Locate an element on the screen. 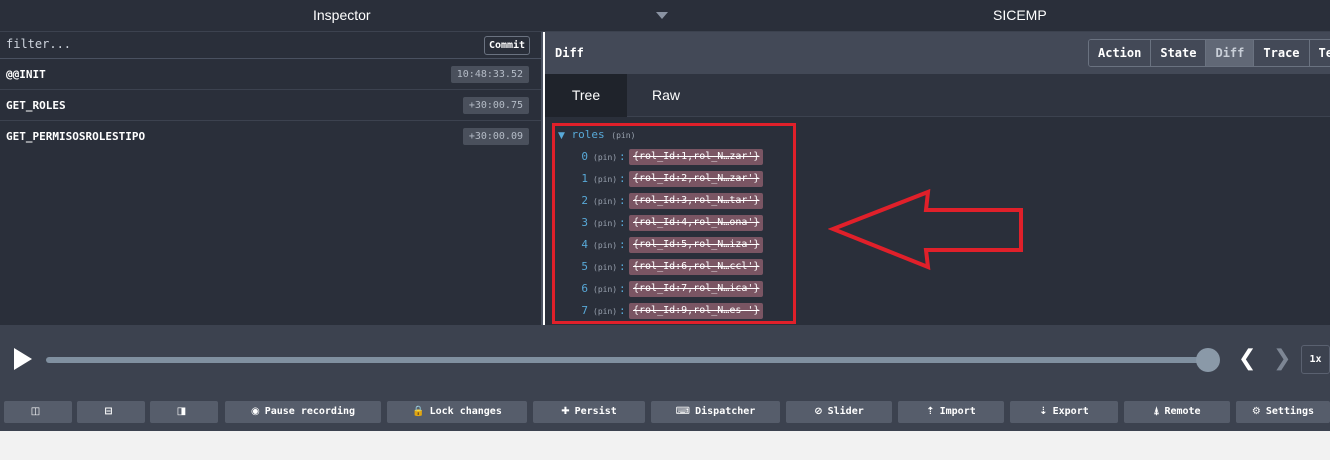 The width and height of the screenshot is (1330, 460). settings-button: ⚙ Settings is located at coordinates (1283, 412).